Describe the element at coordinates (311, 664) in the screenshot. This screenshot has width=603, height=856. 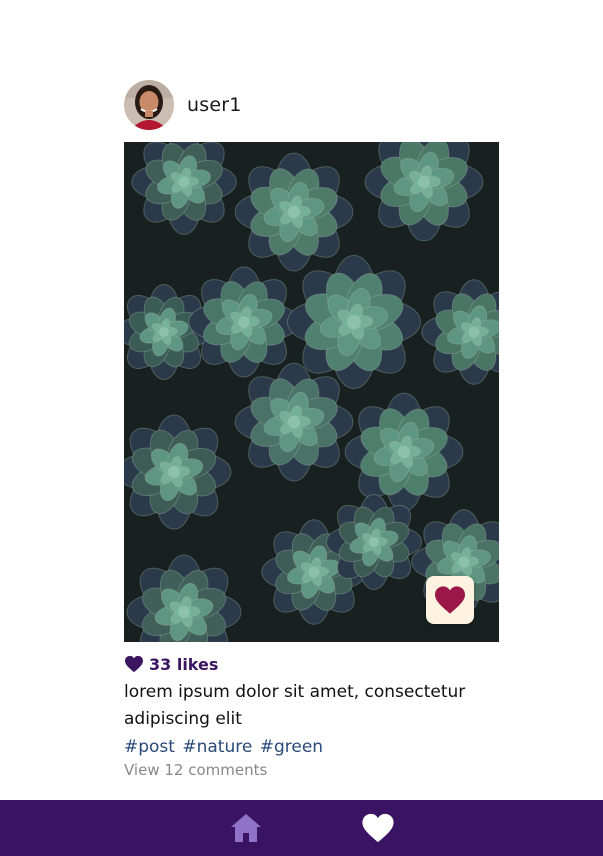
I see `likes-row: 33 likes` at that location.